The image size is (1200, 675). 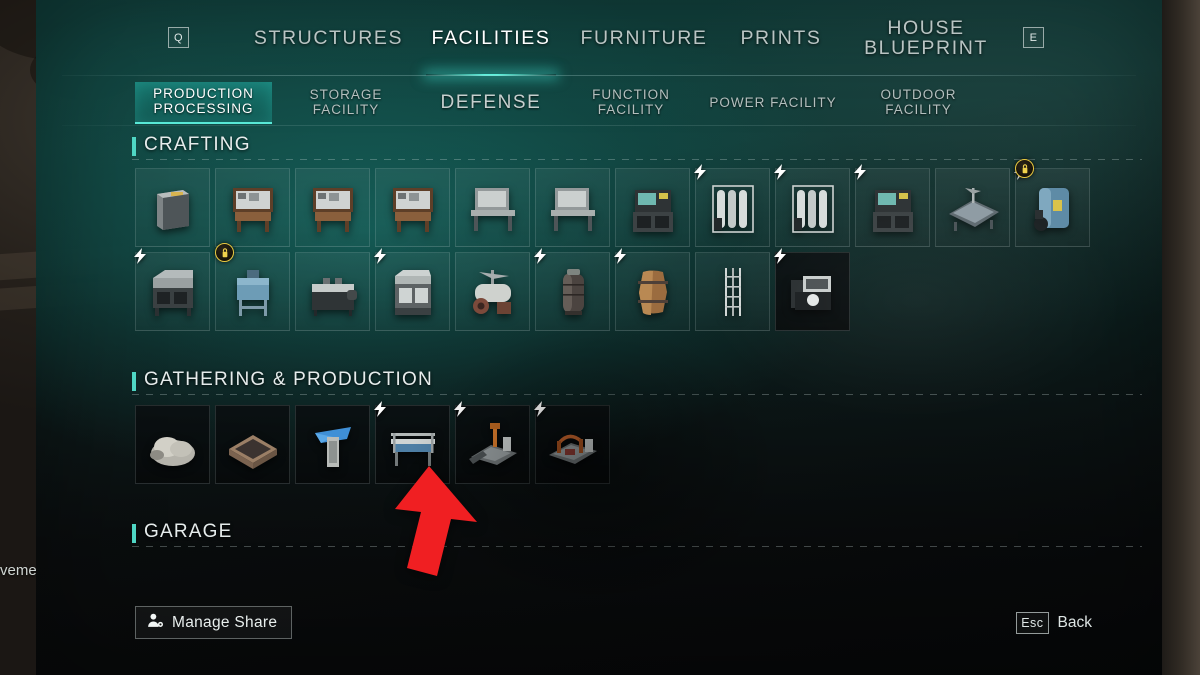 I want to click on item-tile-printer-rig, so click(x=812, y=289).